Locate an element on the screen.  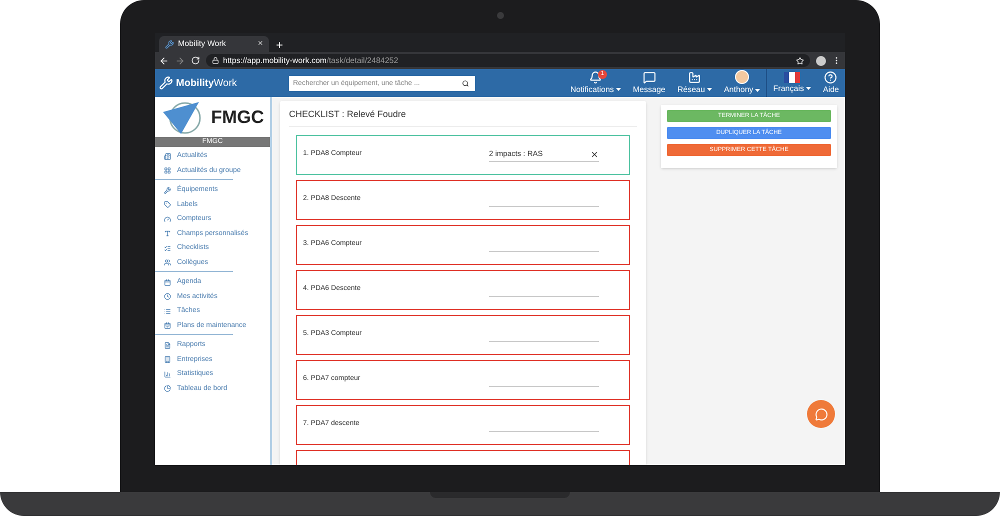
clear-icon is located at coordinates (594, 154).